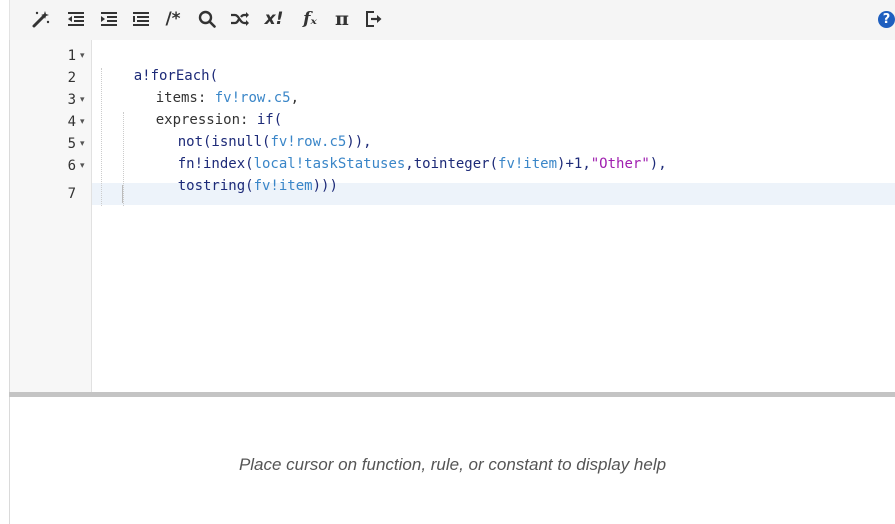 Image resolution: width=895 pixels, height=524 pixels. Describe the element at coordinates (452, 20) in the screenshot. I see `editor-toolbar: /* x! fₓ π ?` at that location.